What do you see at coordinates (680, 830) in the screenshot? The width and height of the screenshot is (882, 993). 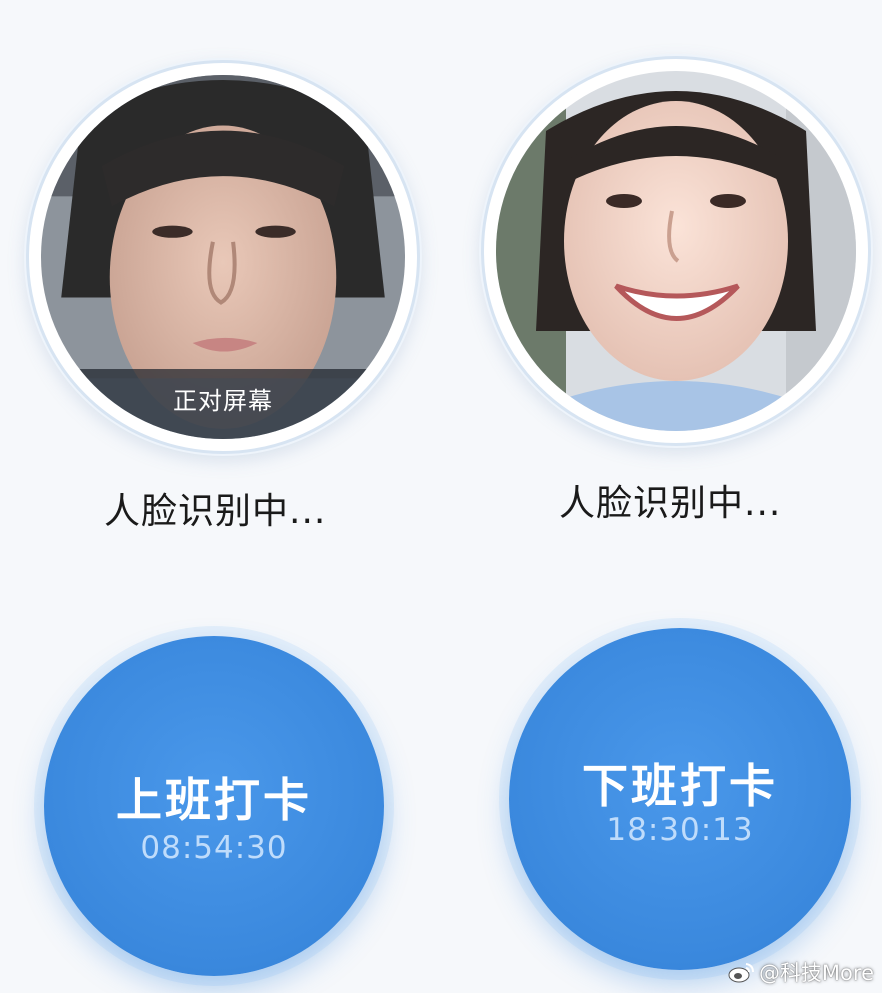 I see `clock-out-time: 18:30:13` at bounding box center [680, 830].